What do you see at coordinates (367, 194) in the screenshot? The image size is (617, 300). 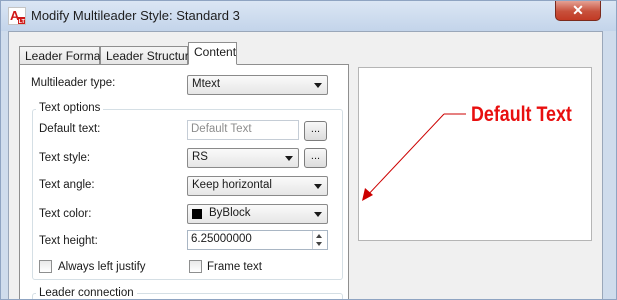 I see `arrowhead-icon` at bounding box center [367, 194].